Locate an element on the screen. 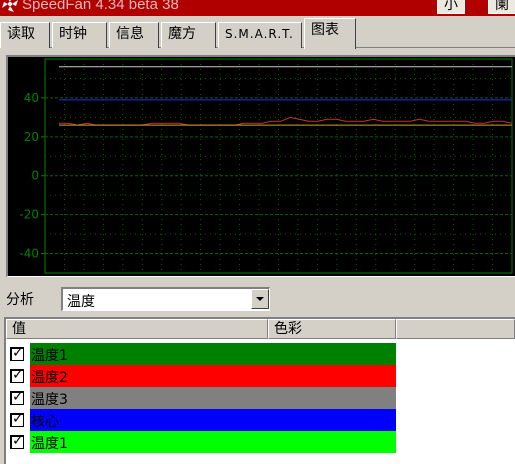 The image size is (515, 464). list-item-label: 核心 is located at coordinates (45, 422).